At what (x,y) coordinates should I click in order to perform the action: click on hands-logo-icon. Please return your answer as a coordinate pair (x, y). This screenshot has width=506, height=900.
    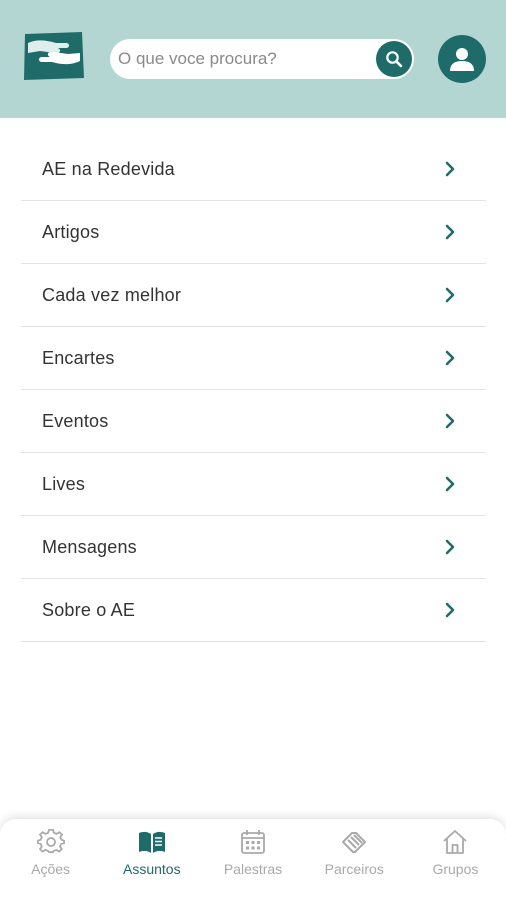
    Looking at the image, I should click on (54, 56).